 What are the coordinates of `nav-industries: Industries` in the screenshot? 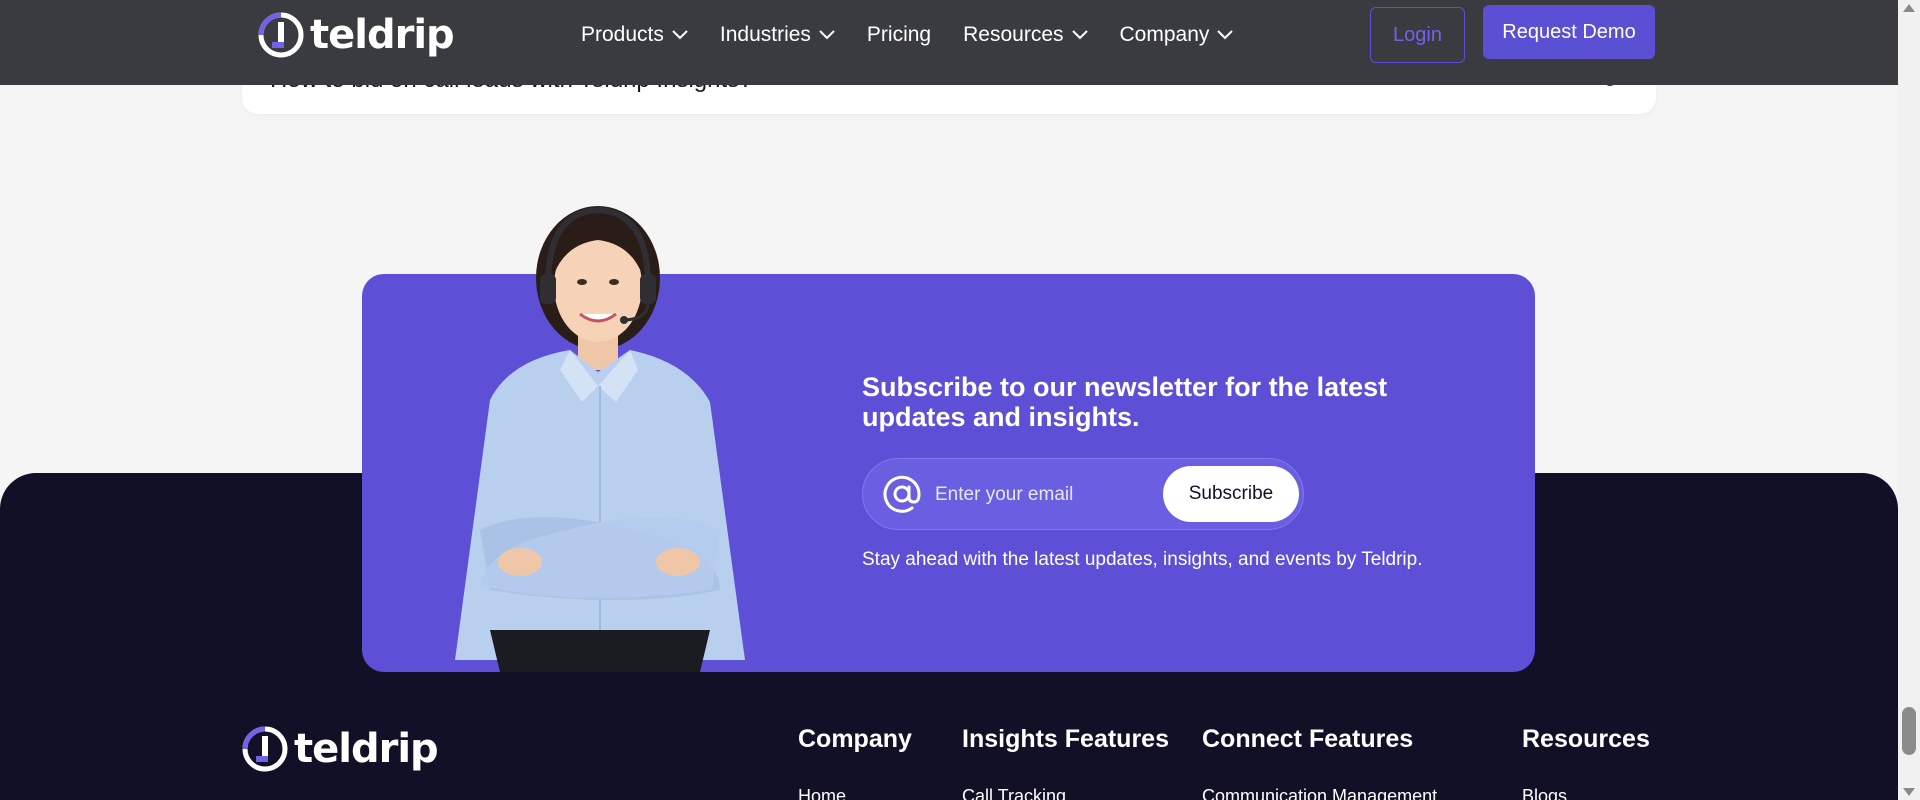 It's located at (777, 35).